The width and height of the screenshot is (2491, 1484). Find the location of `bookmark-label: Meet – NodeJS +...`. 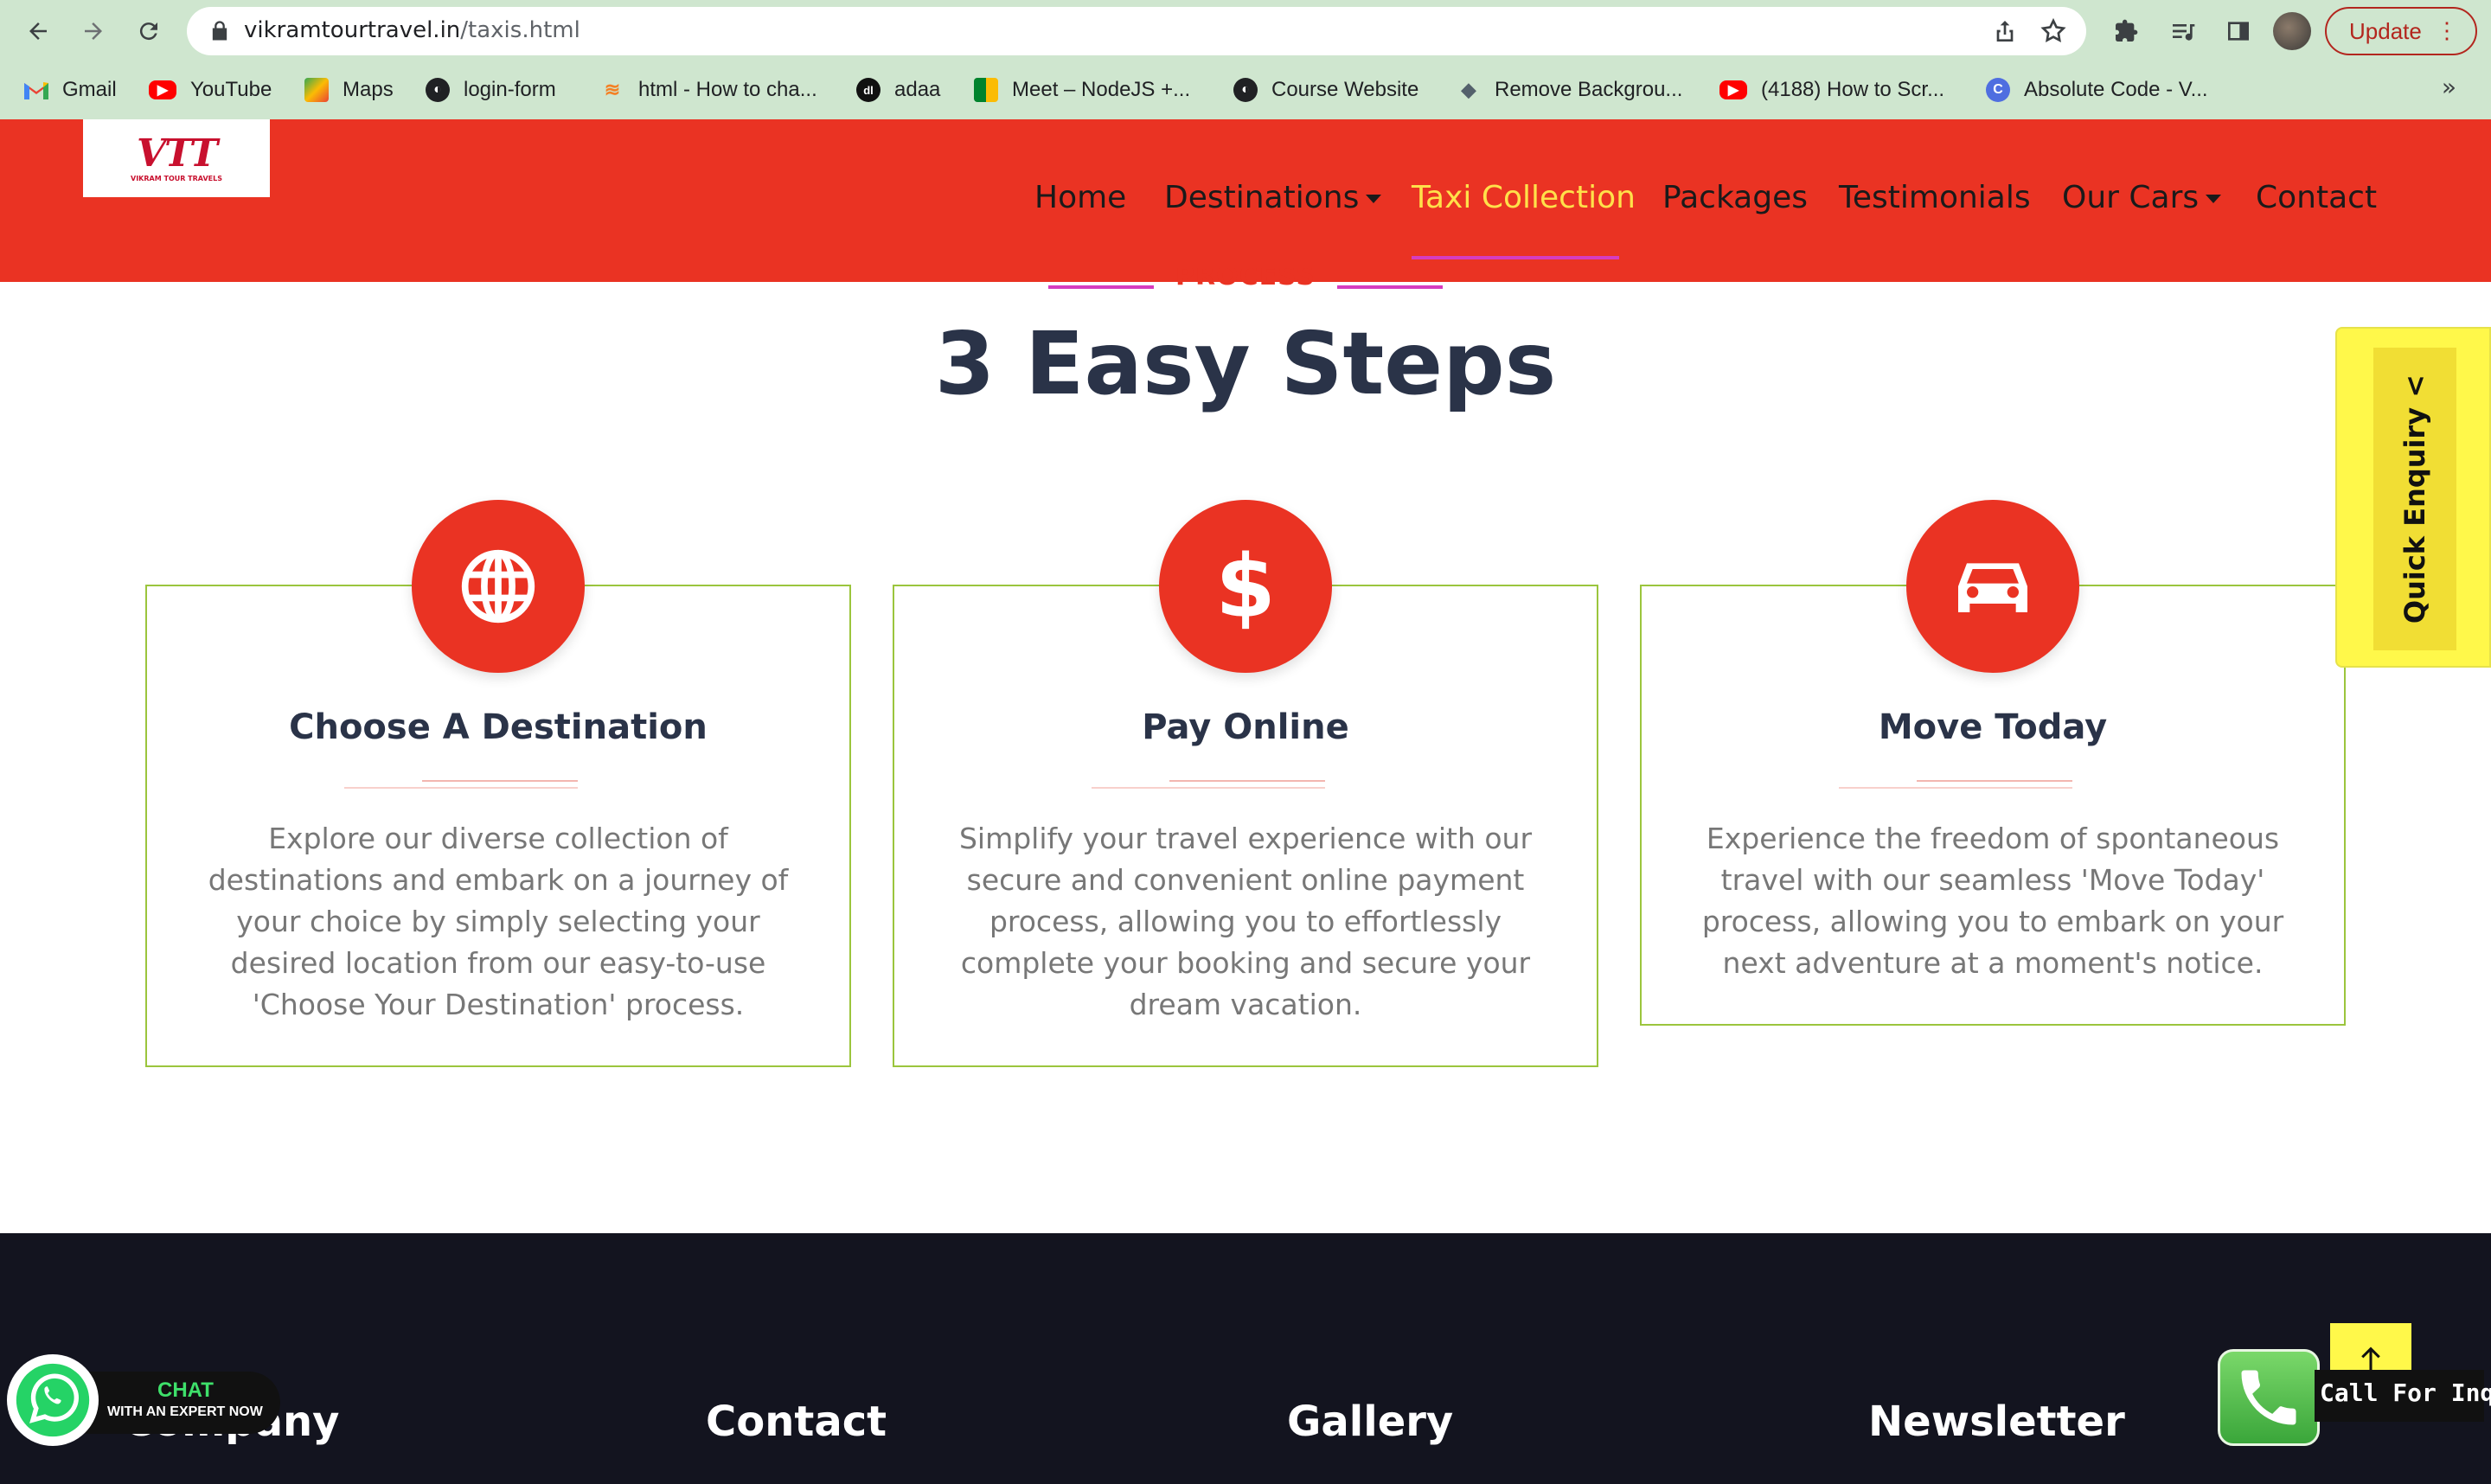

bookmark-label: Meet – NodeJS +... is located at coordinates (1101, 89).